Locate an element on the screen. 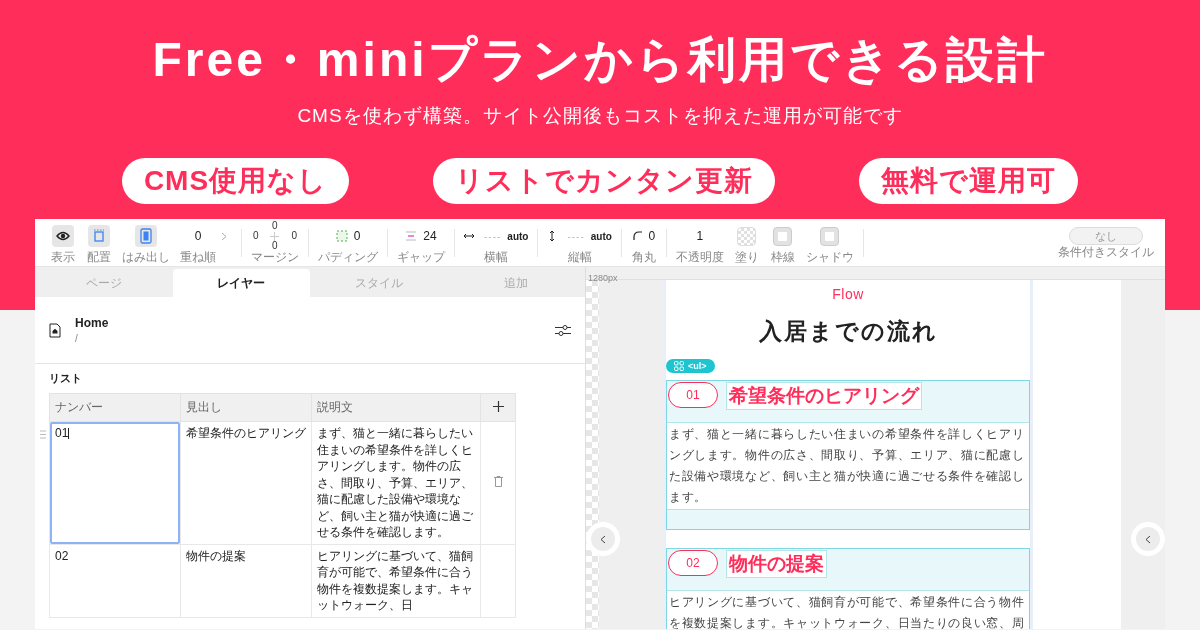 This screenshot has height=630, width=1200. page-icon is located at coordinates (55, 330).